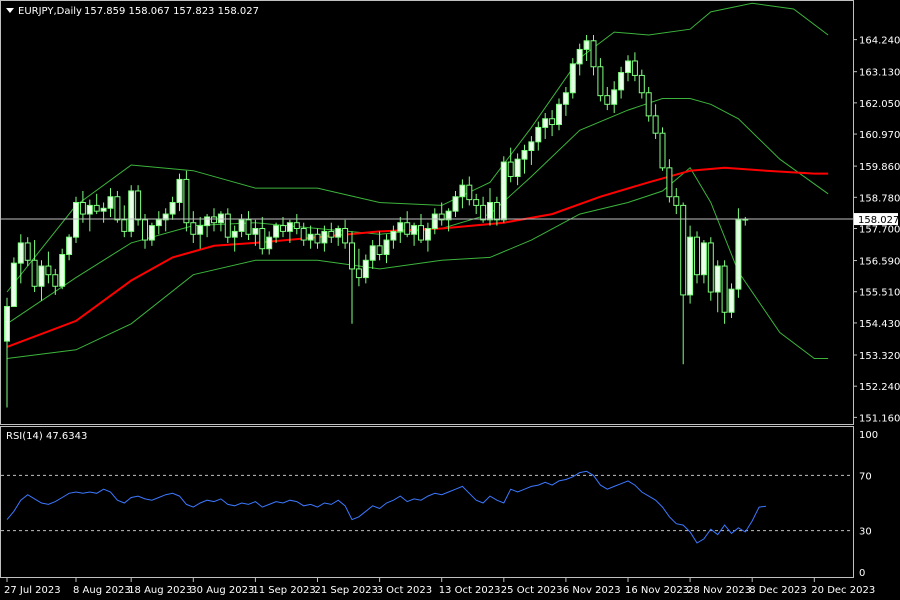 Image resolution: width=900 pixels, height=600 pixels. I want to click on price-tick-label: 159.860, so click(879, 167).